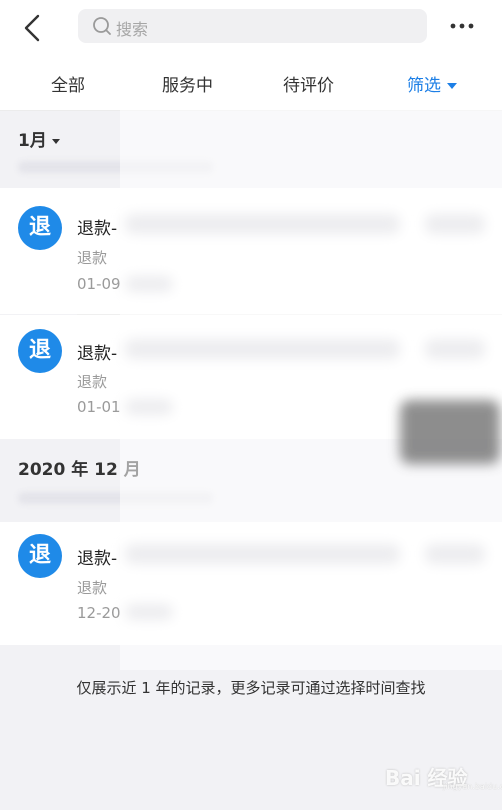 This screenshot has width=502, height=810. I want to click on search-input: 搜索, so click(252, 26).